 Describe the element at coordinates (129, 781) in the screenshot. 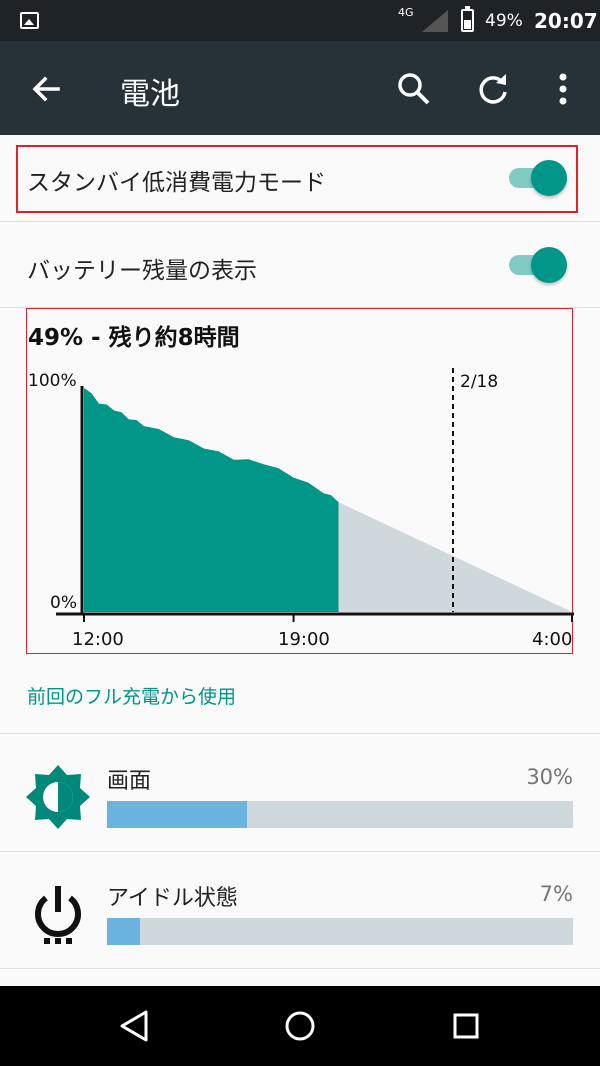

I see `usage-item-name: 画面` at that location.